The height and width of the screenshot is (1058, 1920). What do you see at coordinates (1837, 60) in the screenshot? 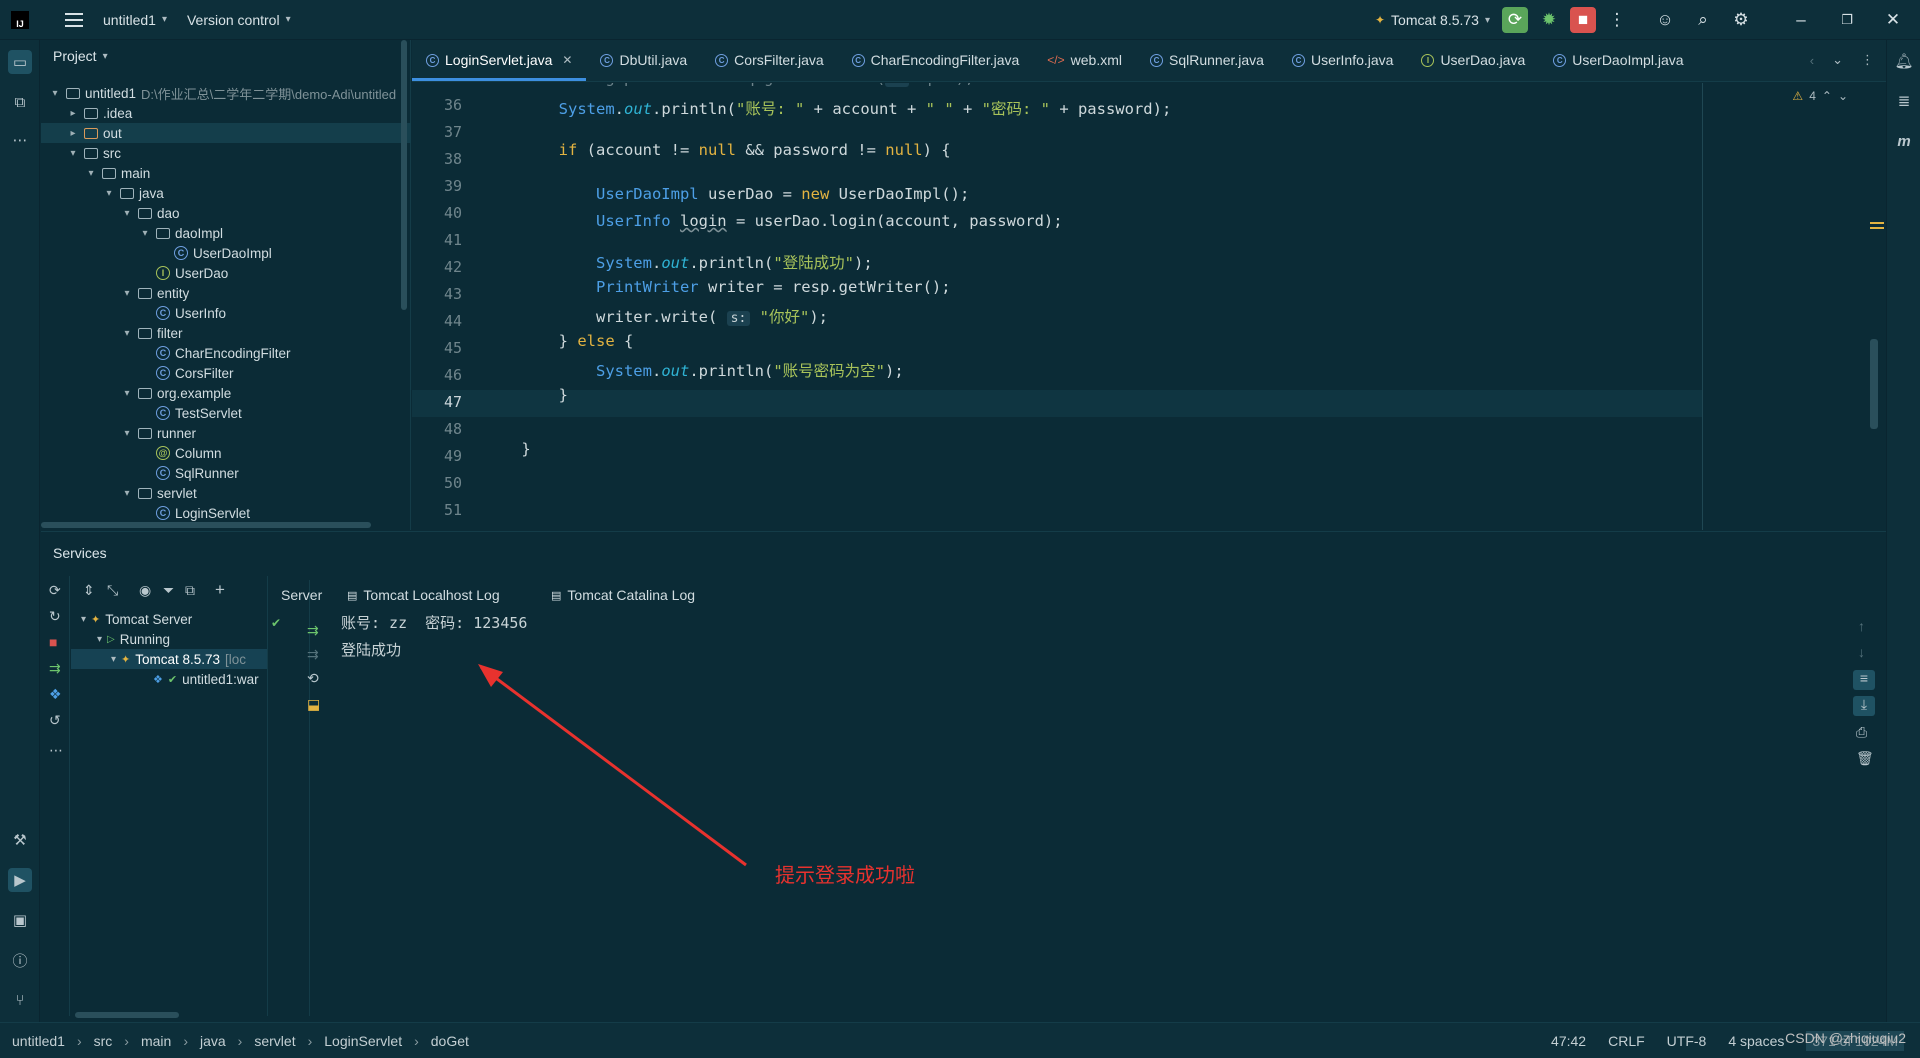
I see `chevron-down-icon: ⌄` at bounding box center [1837, 60].